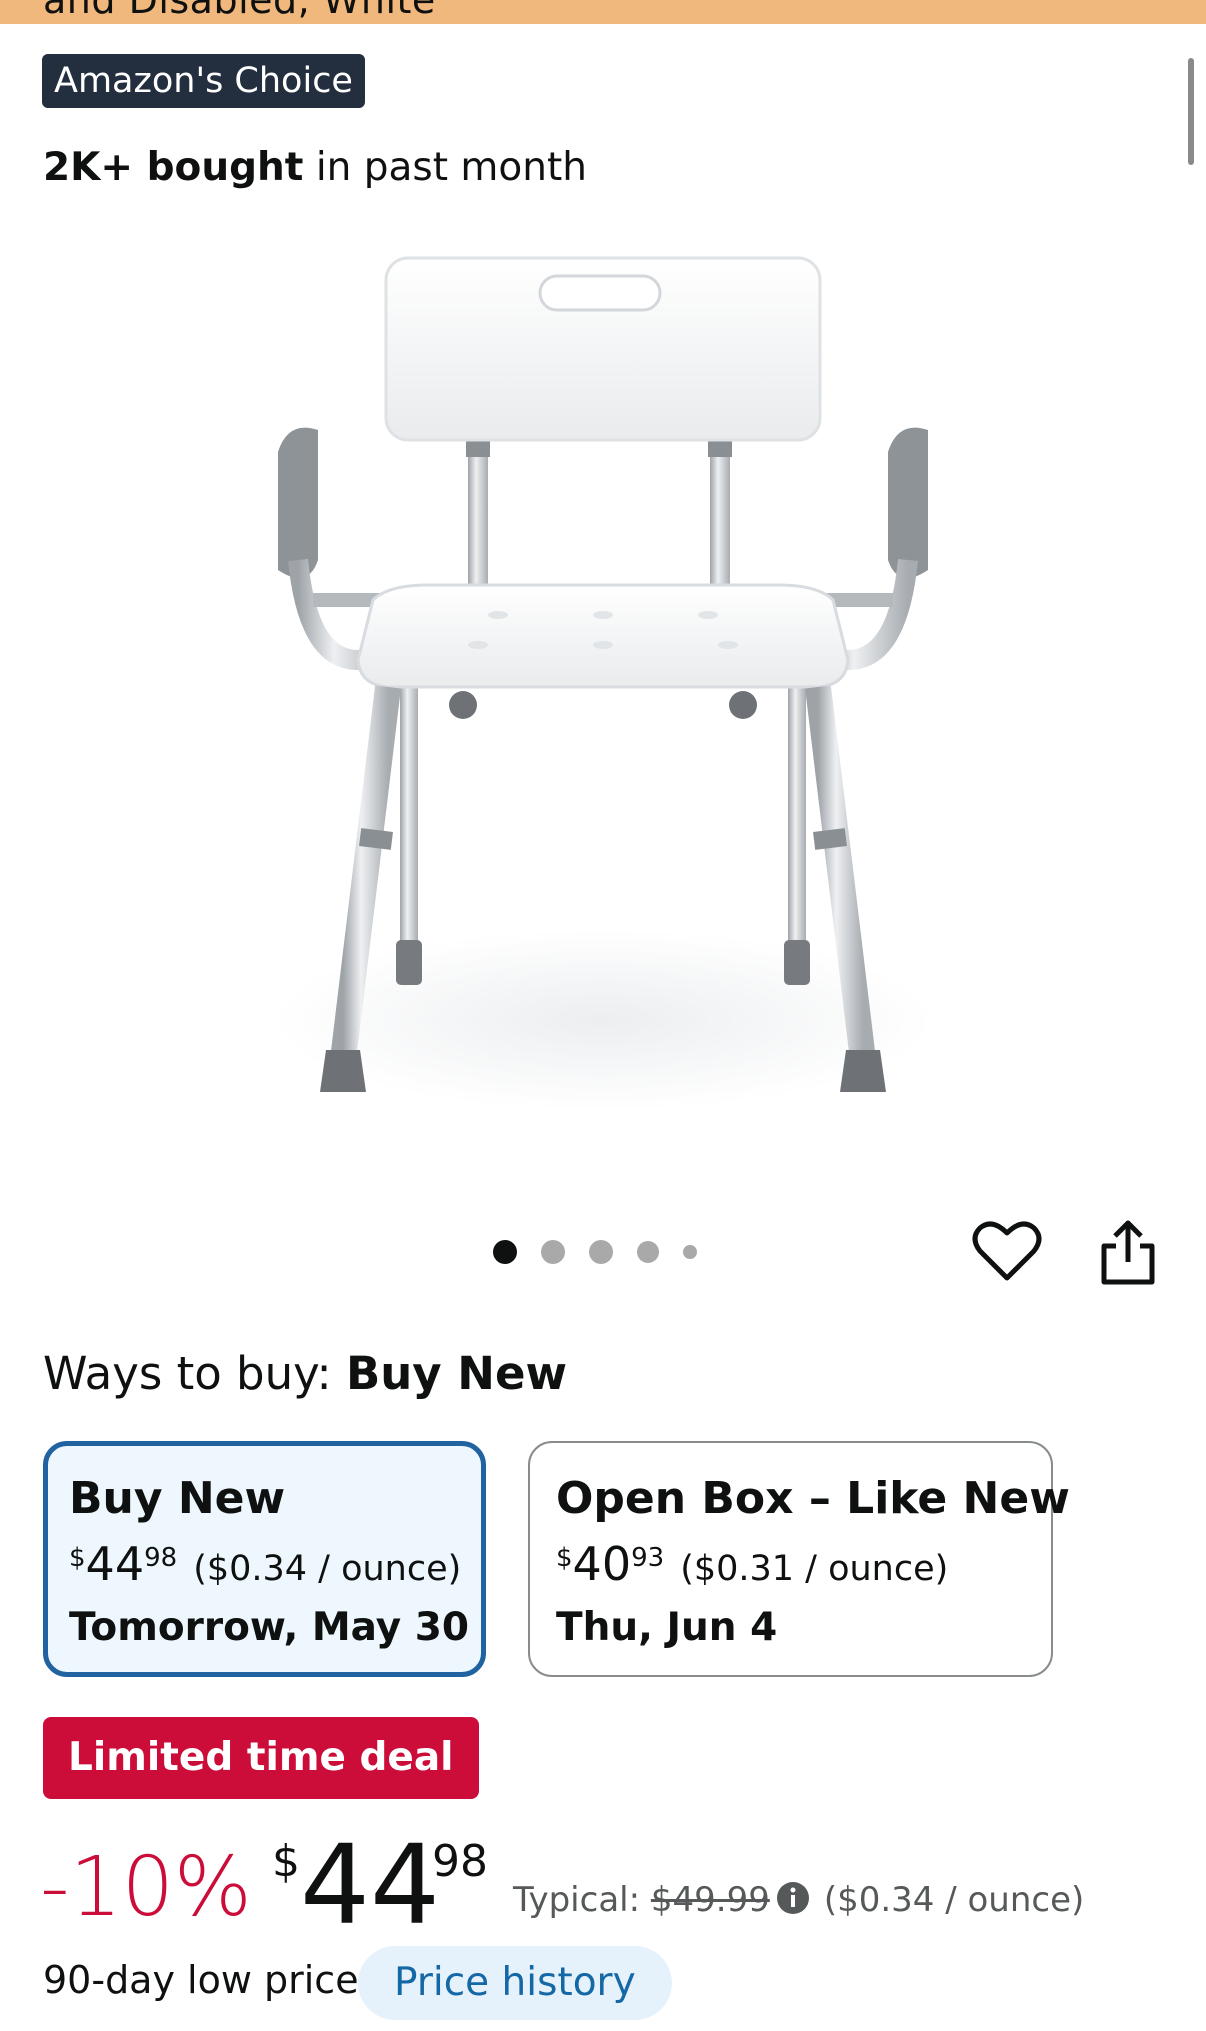  I want to click on typical-price-line: Typical: $49.99 ($0.34 / ounce), so click(798, 1900).